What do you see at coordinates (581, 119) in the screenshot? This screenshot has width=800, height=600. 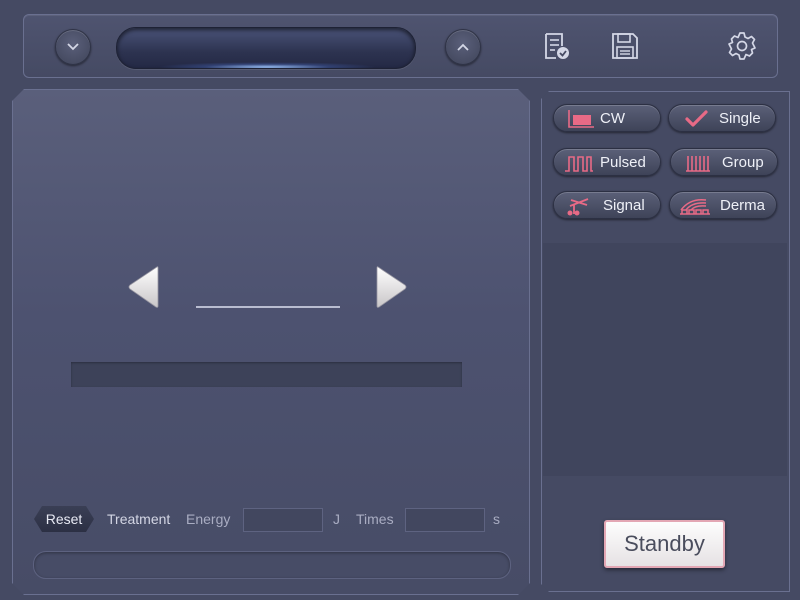 I see `cw-wave-icon` at bounding box center [581, 119].